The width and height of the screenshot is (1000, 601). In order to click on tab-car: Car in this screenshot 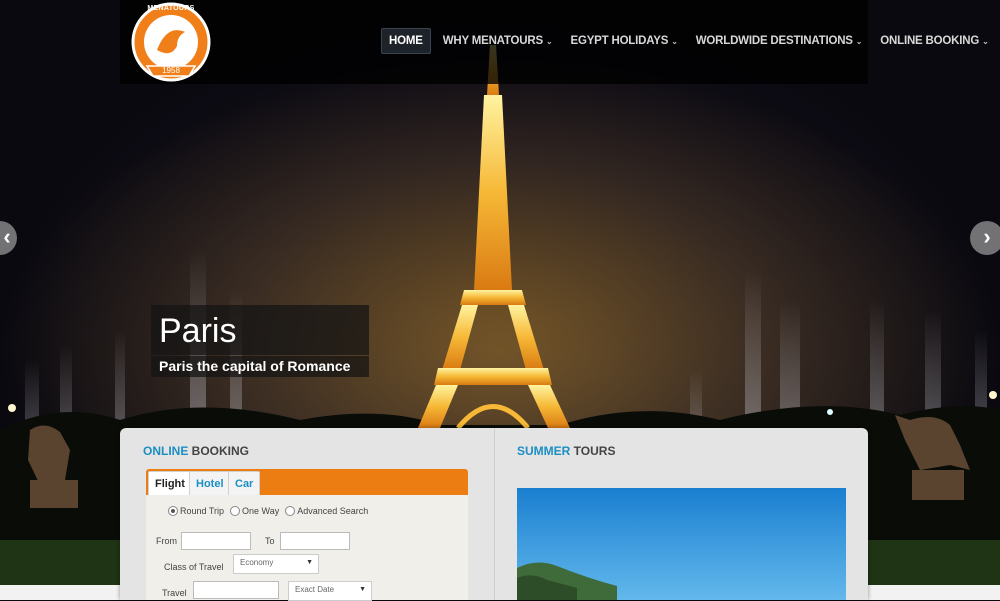, I will do `click(244, 483)`.